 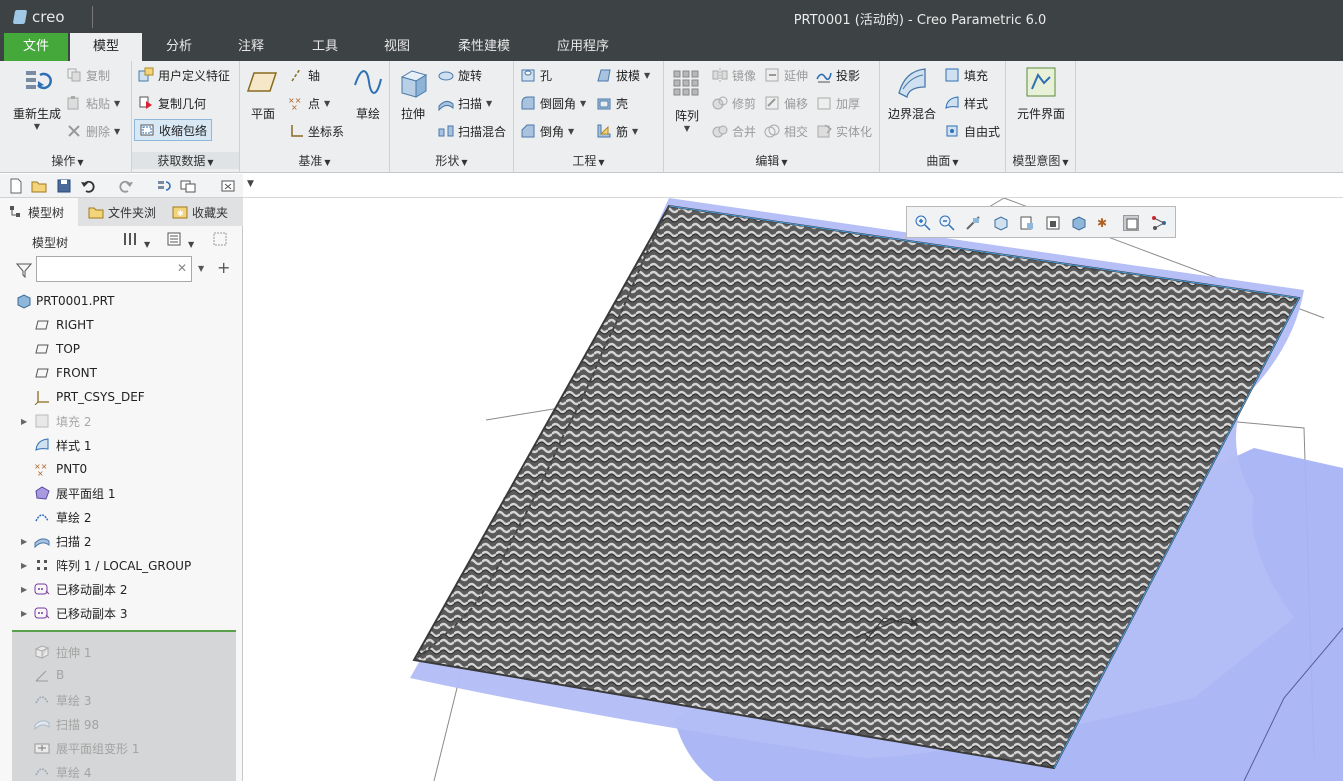 I want to click on tree-item-axis-b: B, so click(x=124, y=675).